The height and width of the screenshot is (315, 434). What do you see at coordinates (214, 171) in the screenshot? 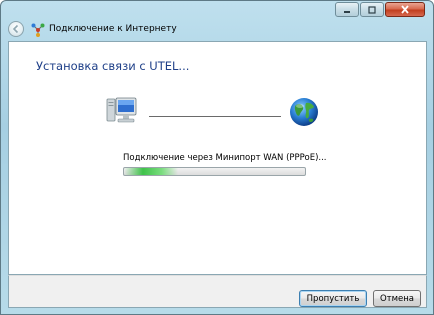
I see `progress-bar` at bounding box center [214, 171].